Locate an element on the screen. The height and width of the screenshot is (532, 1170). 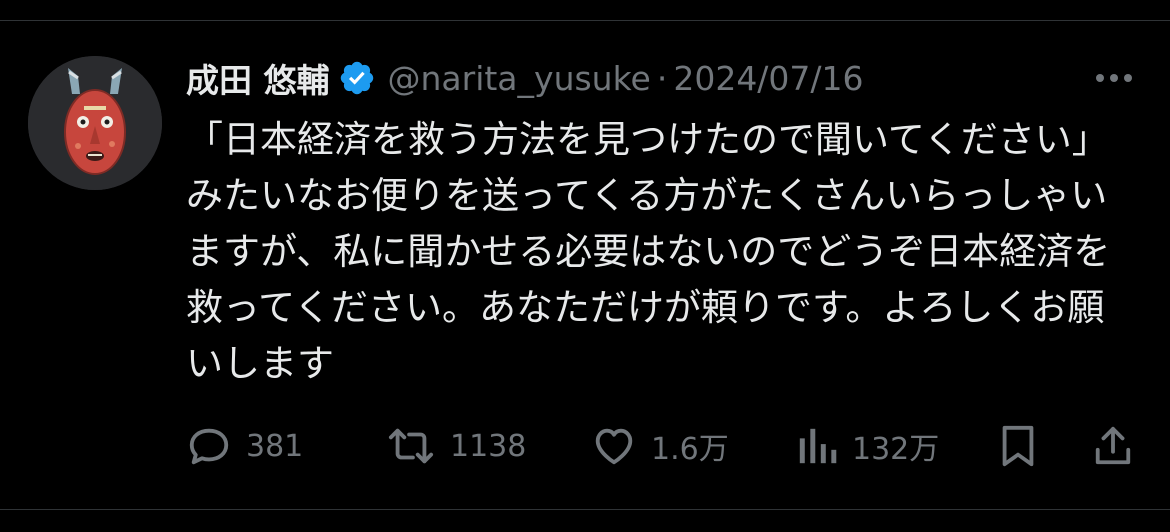
divider-top is located at coordinates (585, 20).